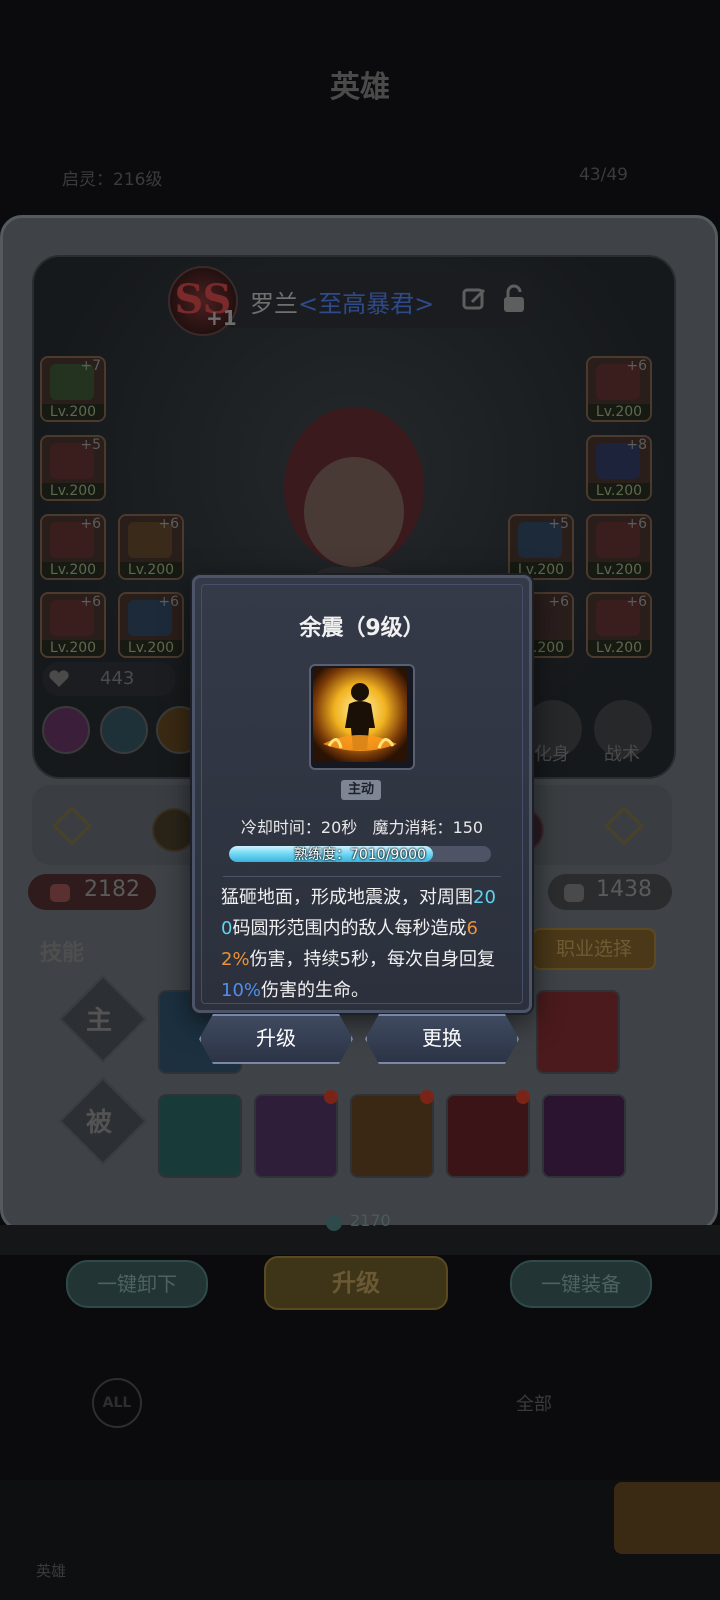 The image size is (720, 1600). I want to click on skill-upgrade-button: 升级, so click(276, 1039).